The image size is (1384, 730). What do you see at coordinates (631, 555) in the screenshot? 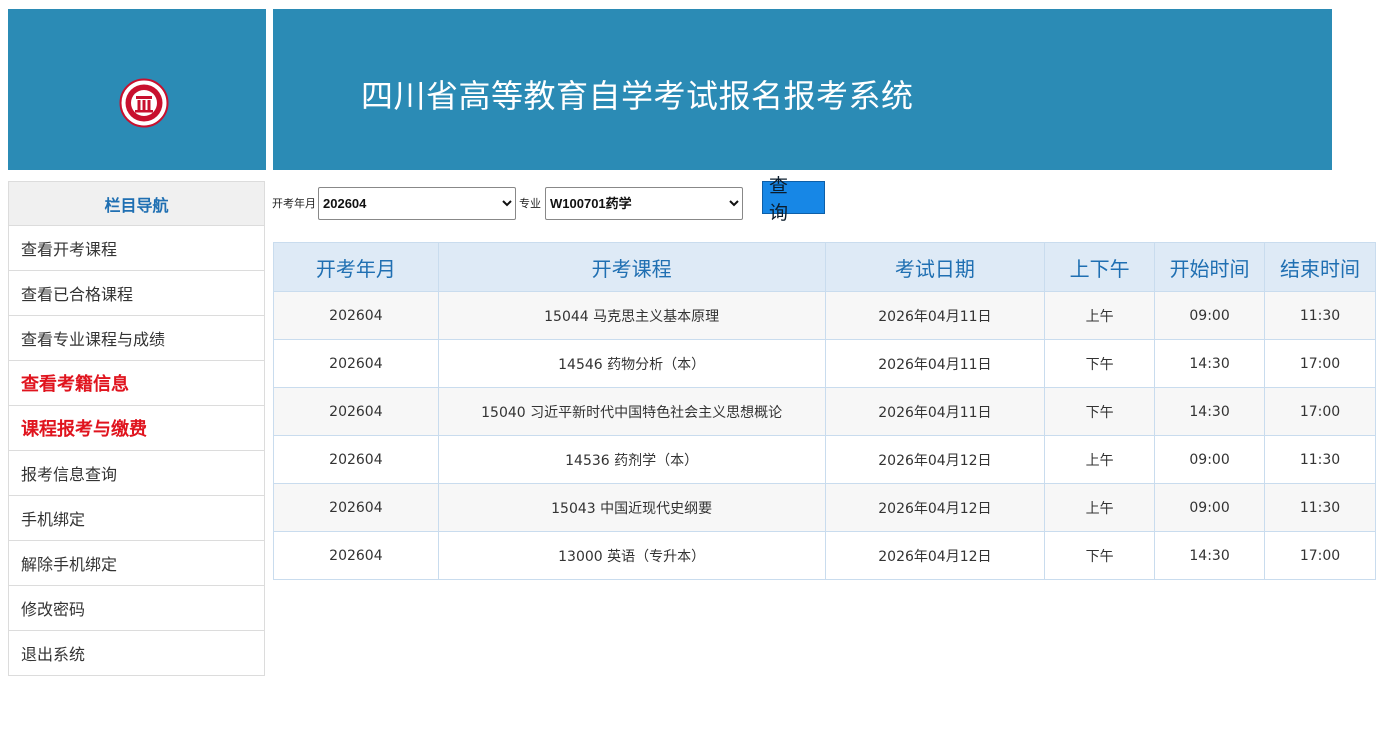
I see `cell-course: 13000 英语（专升本）` at bounding box center [631, 555].